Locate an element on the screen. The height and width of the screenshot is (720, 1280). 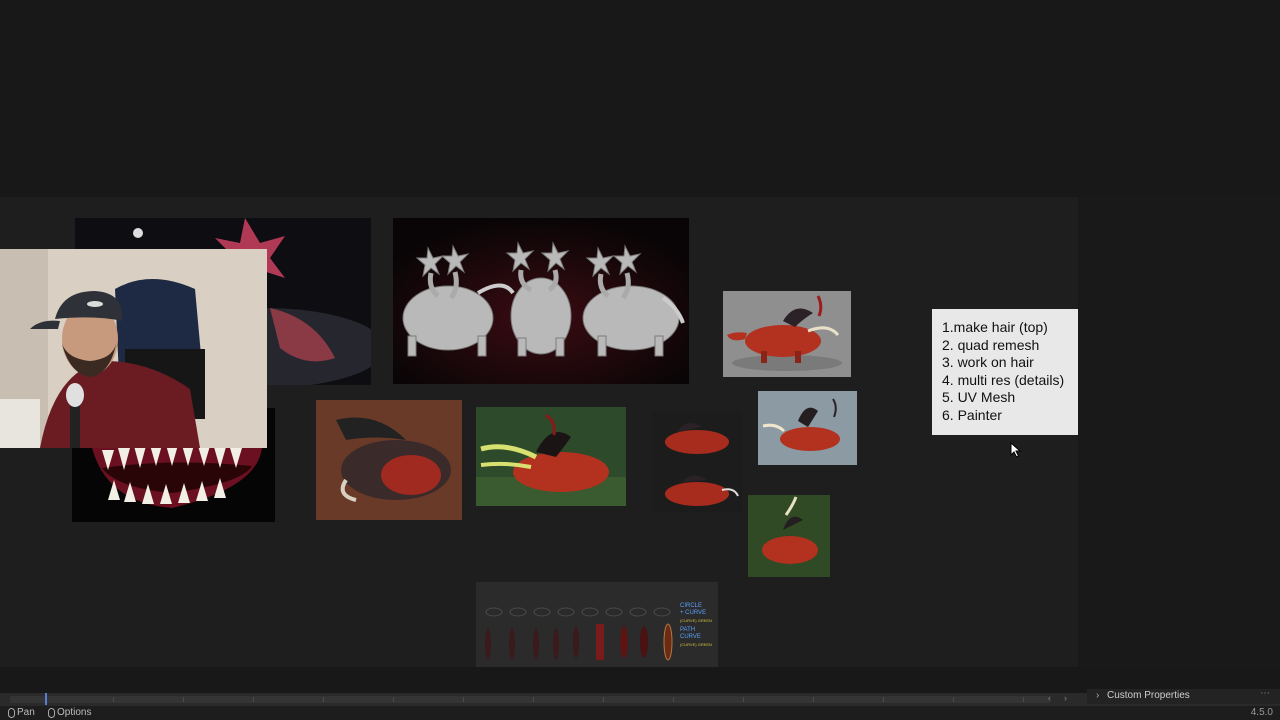
reference-image-creature-forest-art is located at coordinates (551, 456).